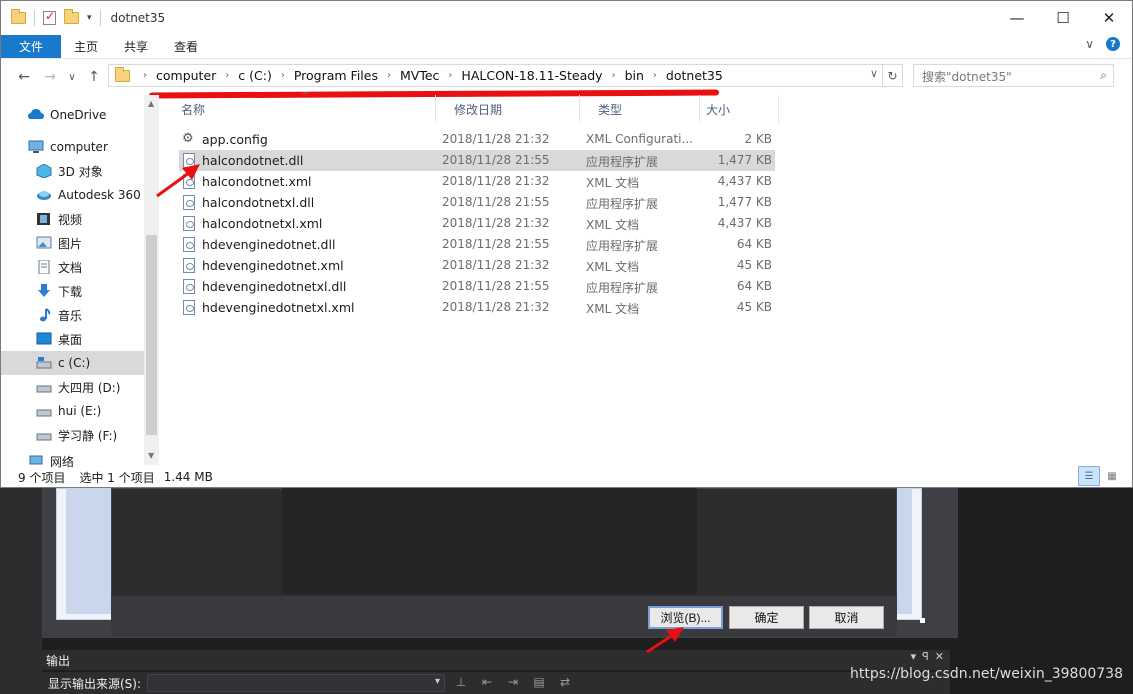 This screenshot has height=694, width=1133. Describe the element at coordinates (72, 195) in the screenshot. I see `sidebar-item-autodesk-360: Autodesk 360` at that location.